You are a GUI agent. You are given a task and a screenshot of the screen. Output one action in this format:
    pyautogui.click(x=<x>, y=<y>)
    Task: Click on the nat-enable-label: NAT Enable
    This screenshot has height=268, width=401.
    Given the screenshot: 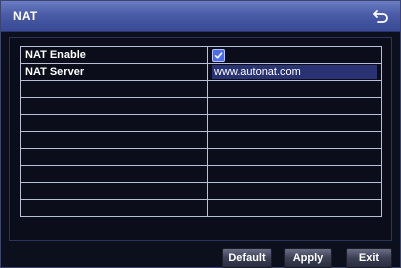 What is the action you would take?
    pyautogui.click(x=114, y=55)
    